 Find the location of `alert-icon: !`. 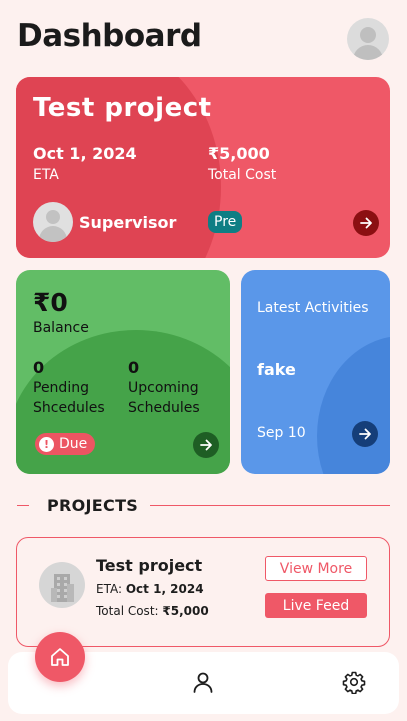

alert-icon: ! is located at coordinates (46, 444).